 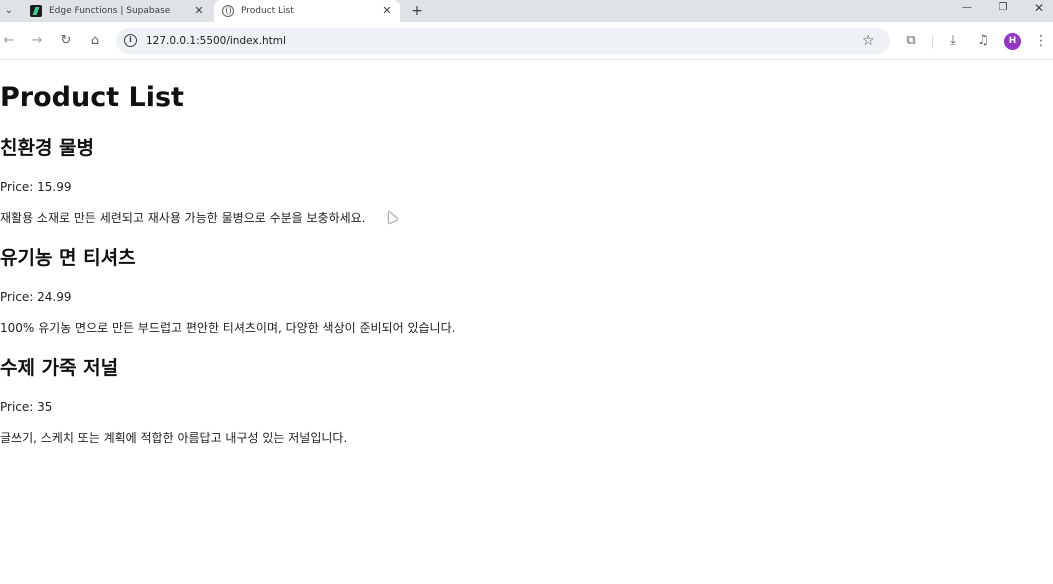 I want to click on address-url: 127.0.0.1:5500/index.html, so click(x=216, y=41).